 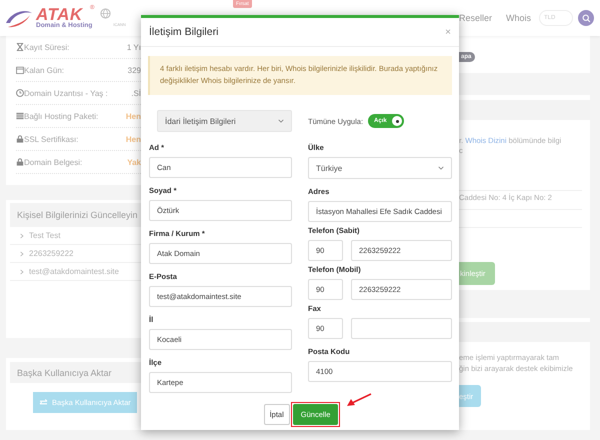 I want to click on phone-field, so click(x=401, y=328).